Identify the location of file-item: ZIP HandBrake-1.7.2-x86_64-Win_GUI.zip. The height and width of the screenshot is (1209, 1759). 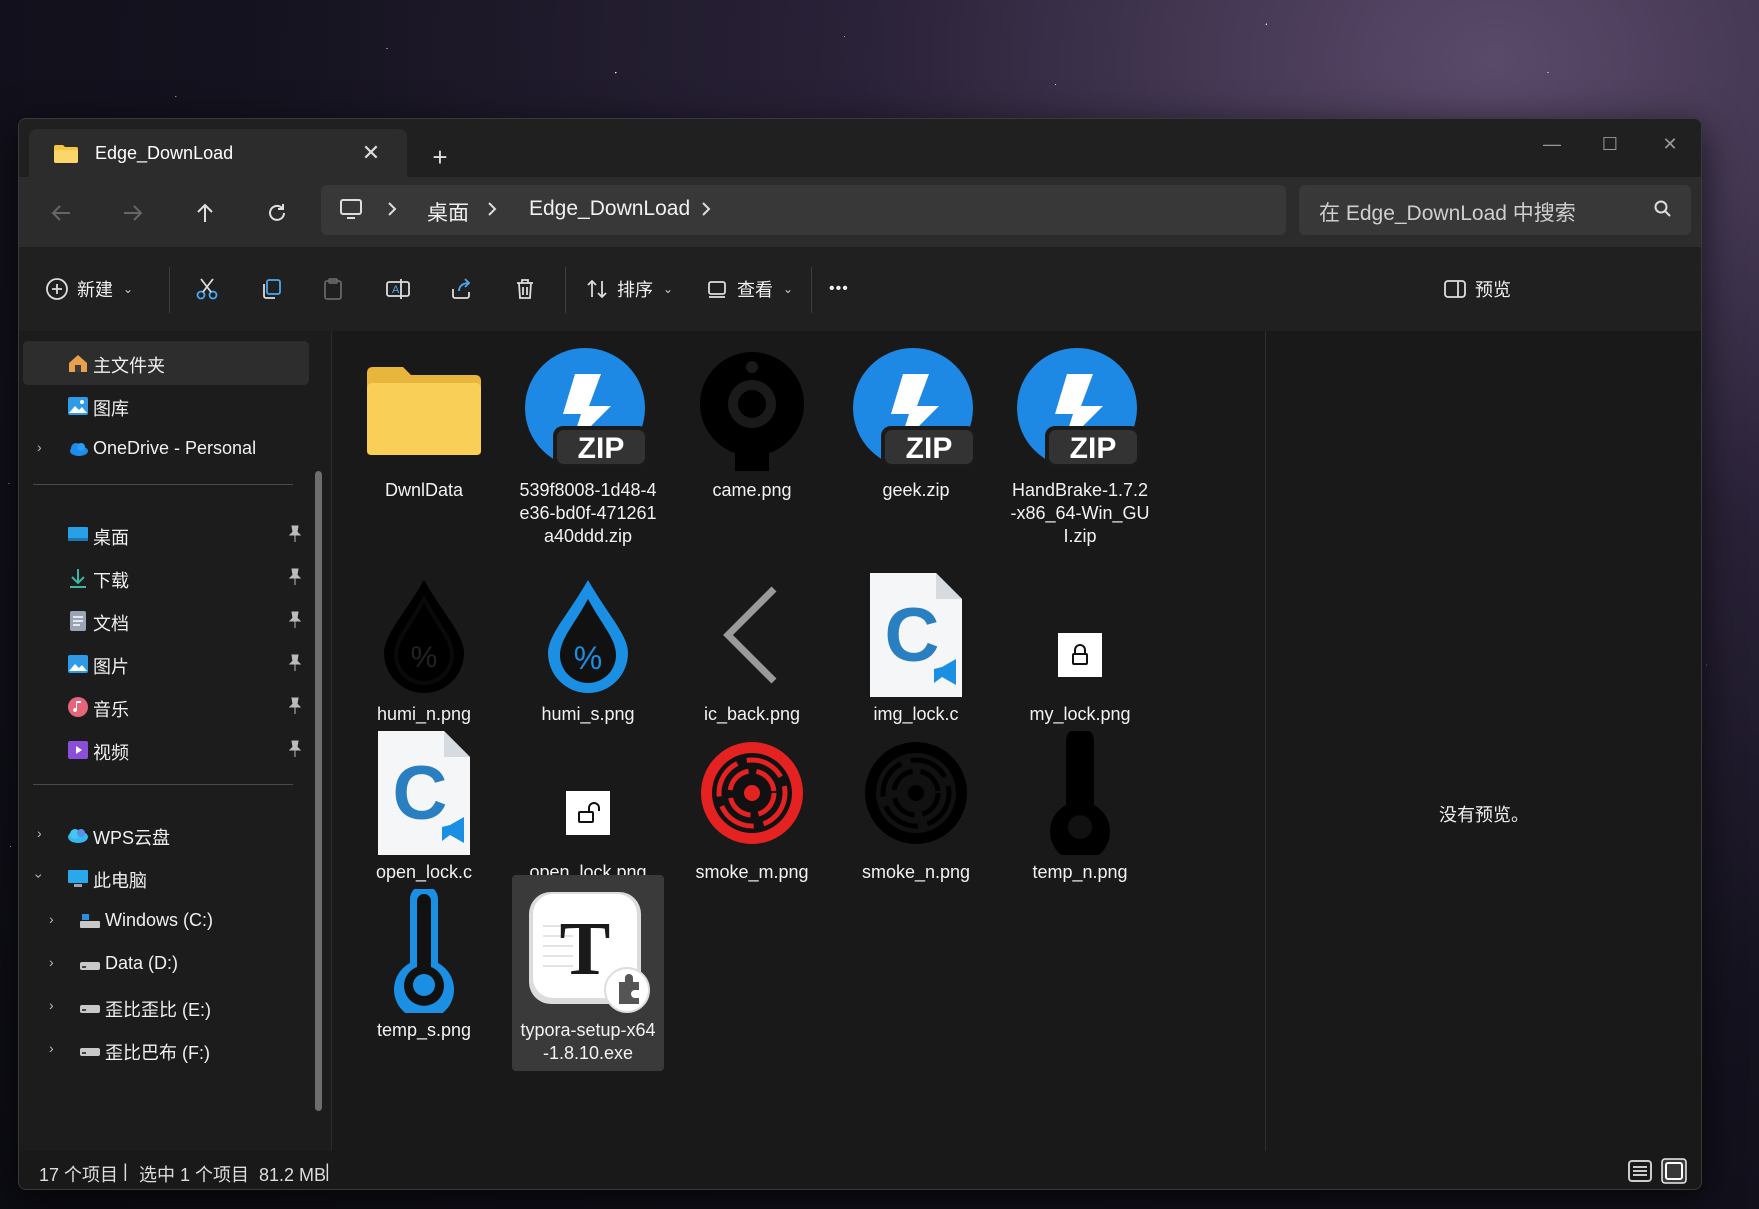
(1080, 445).